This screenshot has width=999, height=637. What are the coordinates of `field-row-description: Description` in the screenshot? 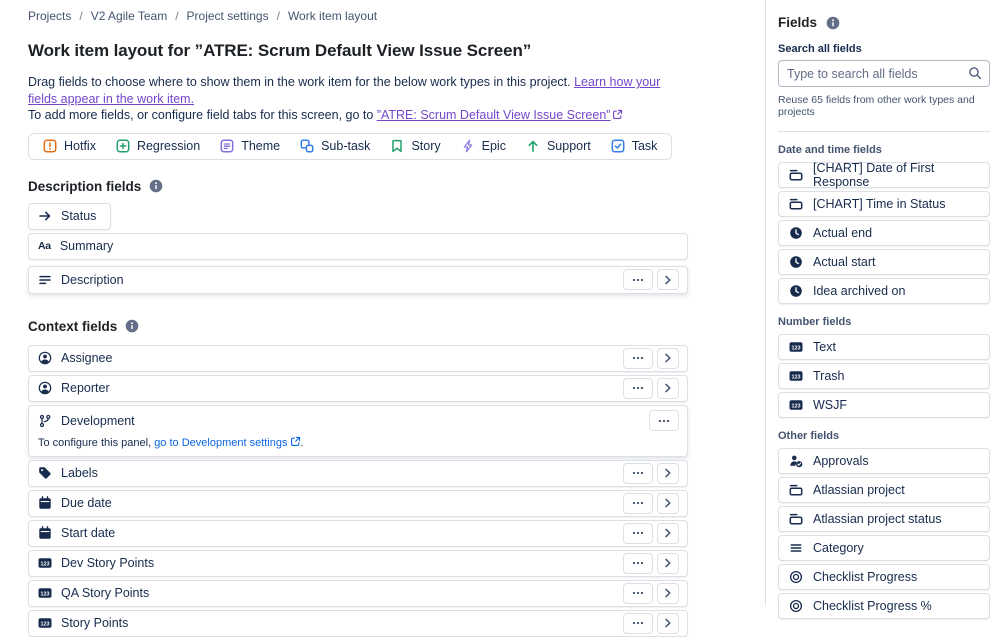 It's located at (358, 279).